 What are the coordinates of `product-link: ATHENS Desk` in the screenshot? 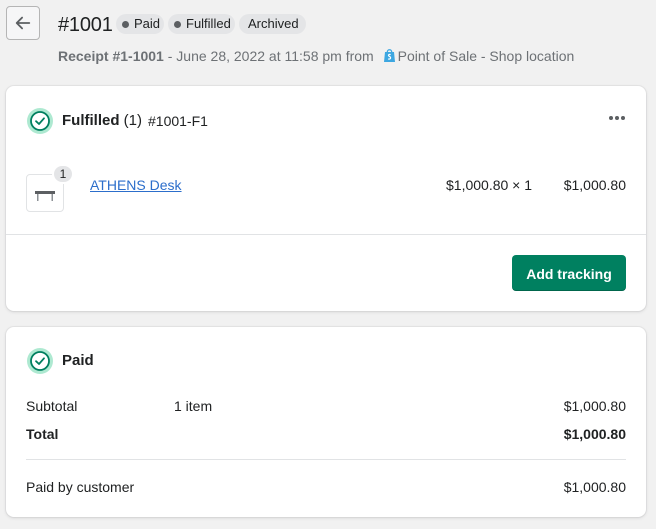 It's located at (136, 185).